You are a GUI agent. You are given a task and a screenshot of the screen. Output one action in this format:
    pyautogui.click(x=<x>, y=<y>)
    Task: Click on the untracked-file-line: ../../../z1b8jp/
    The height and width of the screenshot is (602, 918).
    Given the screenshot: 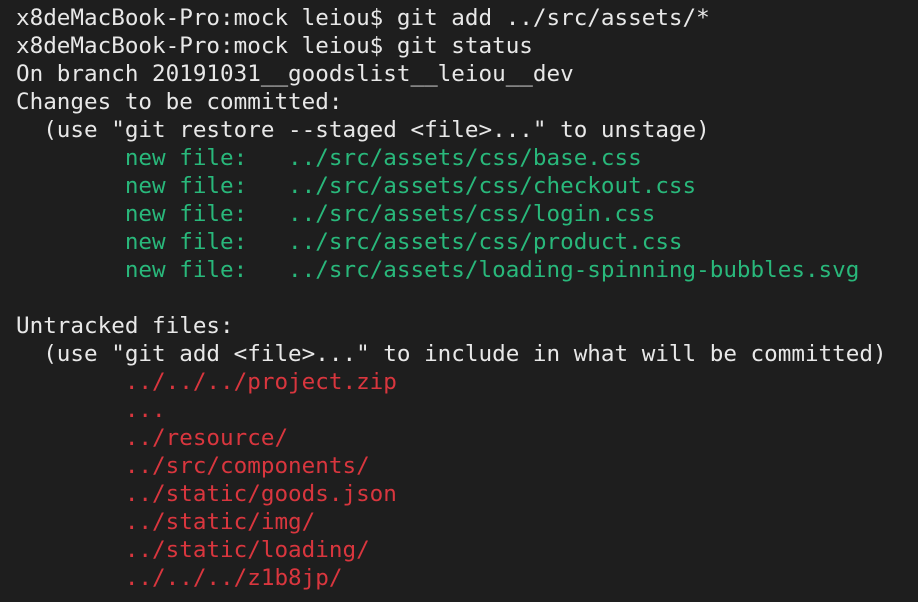 What is the action you would take?
    pyautogui.click(x=179, y=578)
    